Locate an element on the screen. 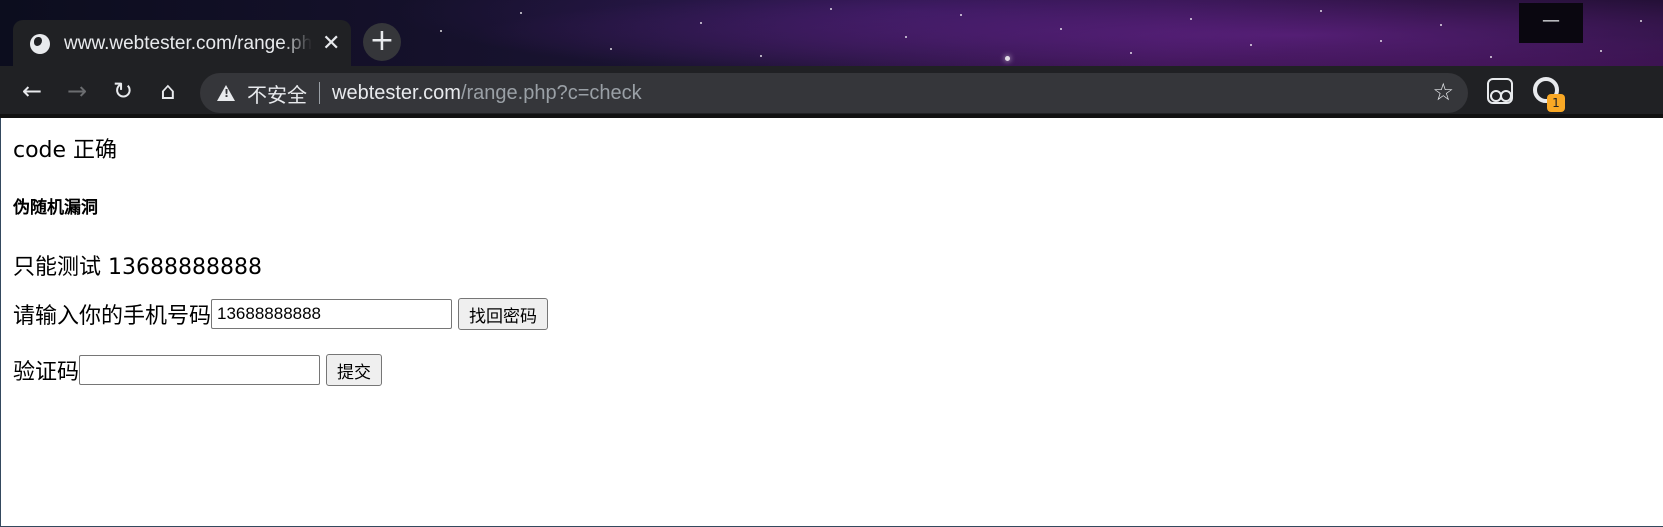  active-tab: www.webtester.com/range.php?c=check ✕ is located at coordinates (182, 43).